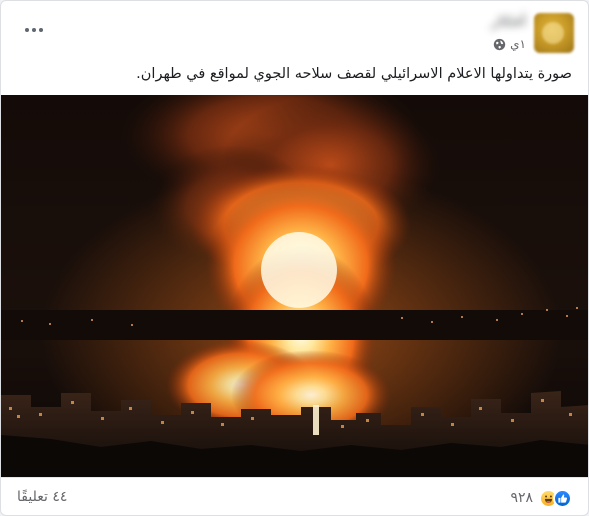 The image size is (589, 516). I want to click on post-header: أفكار ١ي, so click(294, 31).